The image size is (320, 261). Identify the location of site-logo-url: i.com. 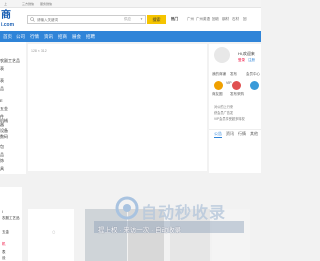
(8, 25).